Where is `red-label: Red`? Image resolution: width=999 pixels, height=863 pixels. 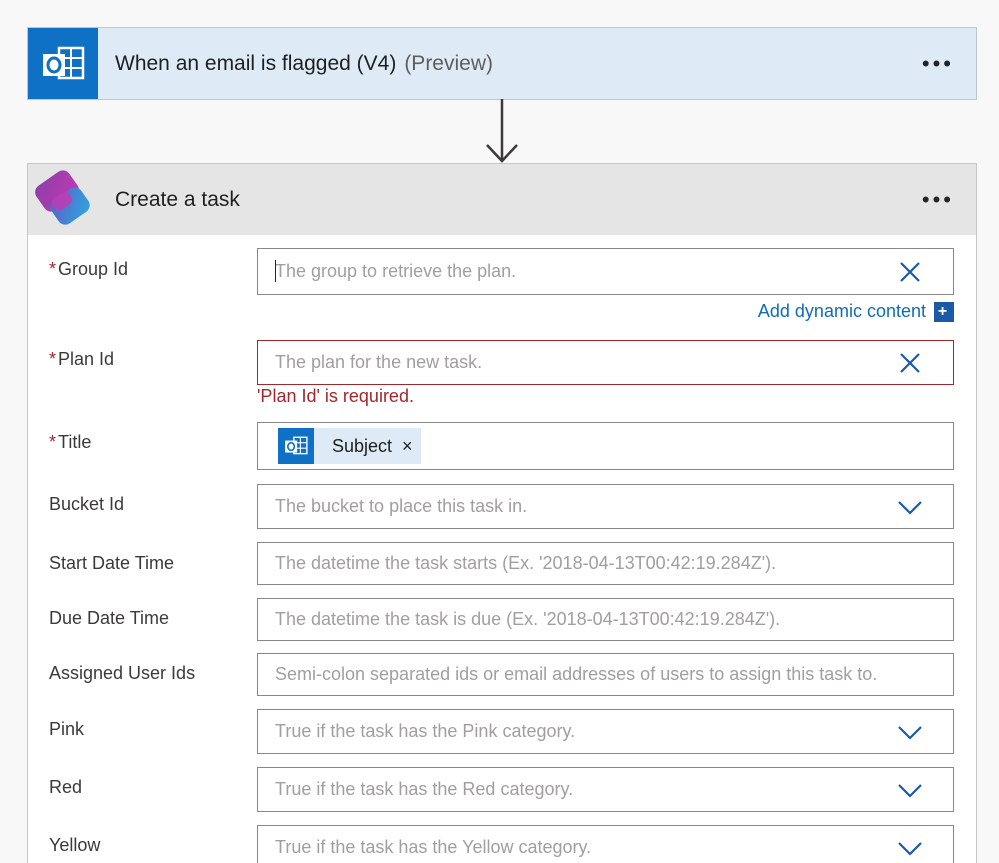 red-label: Red is located at coordinates (66, 787).